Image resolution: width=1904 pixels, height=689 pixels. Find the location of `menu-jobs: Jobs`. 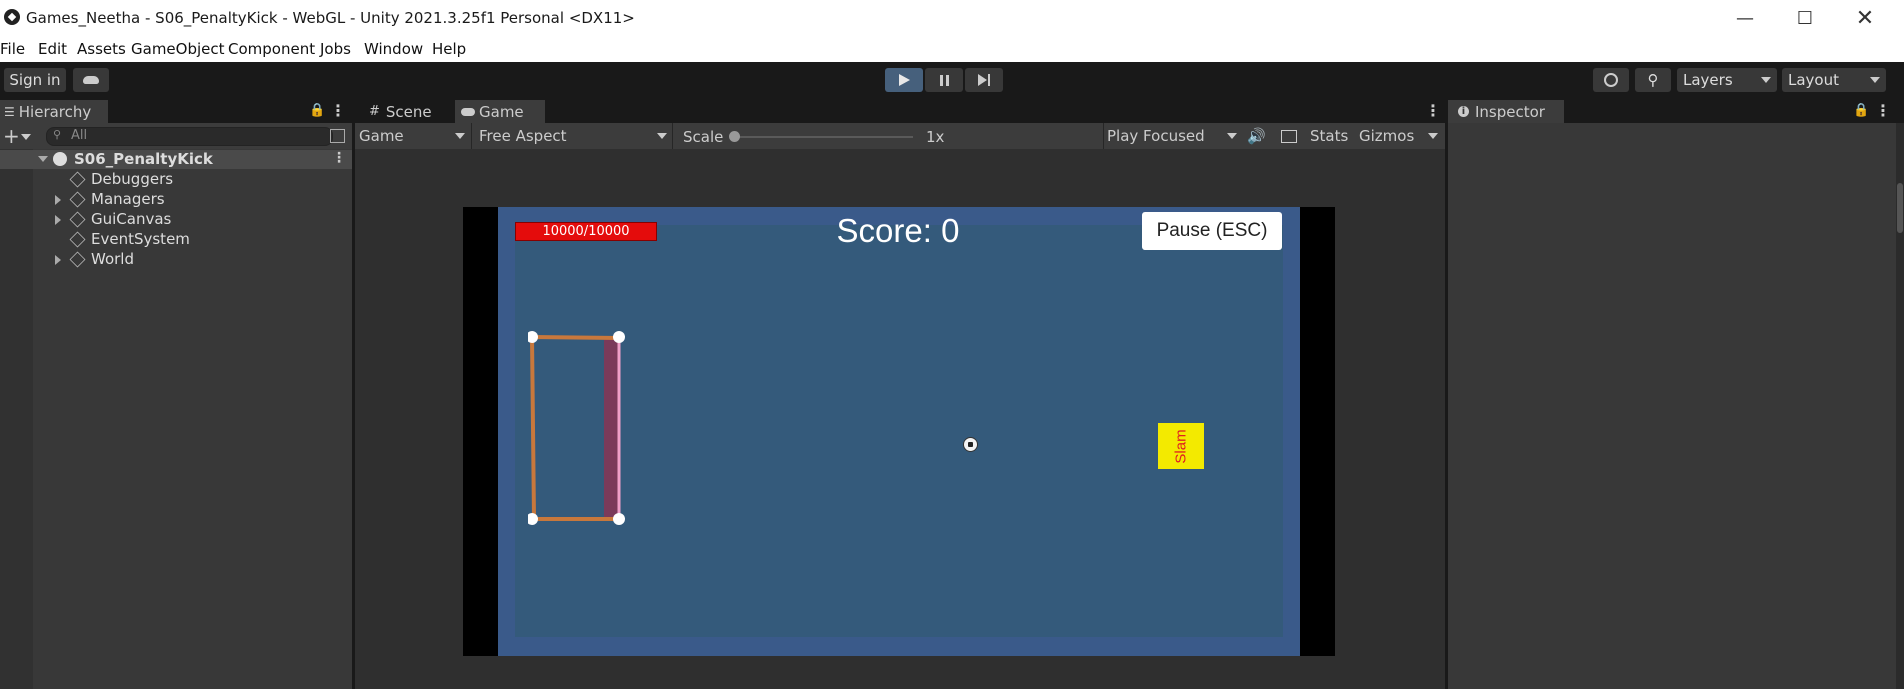

menu-jobs: Jobs is located at coordinates (335, 49).